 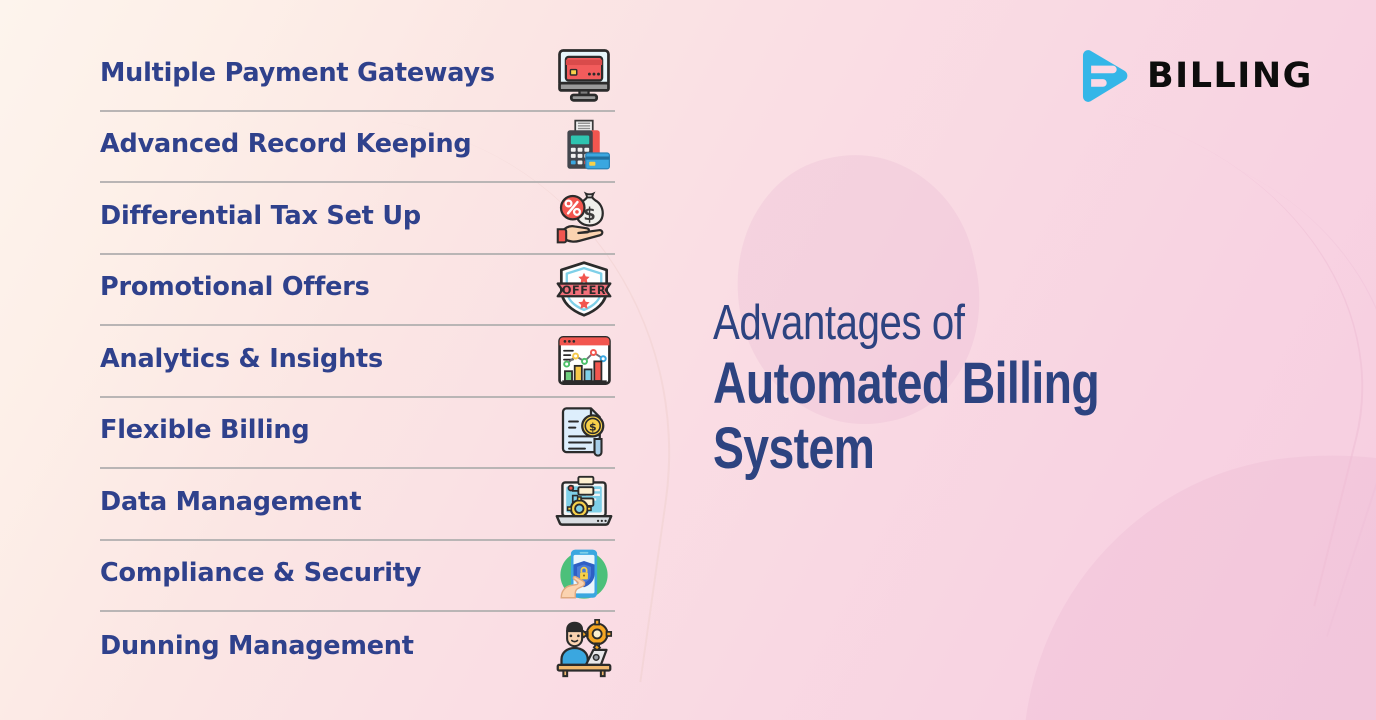 What do you see at coordinates (1105, 76) in the screenshot?
I see `play-f-logo-icon` at bounding box center [1105, 76].